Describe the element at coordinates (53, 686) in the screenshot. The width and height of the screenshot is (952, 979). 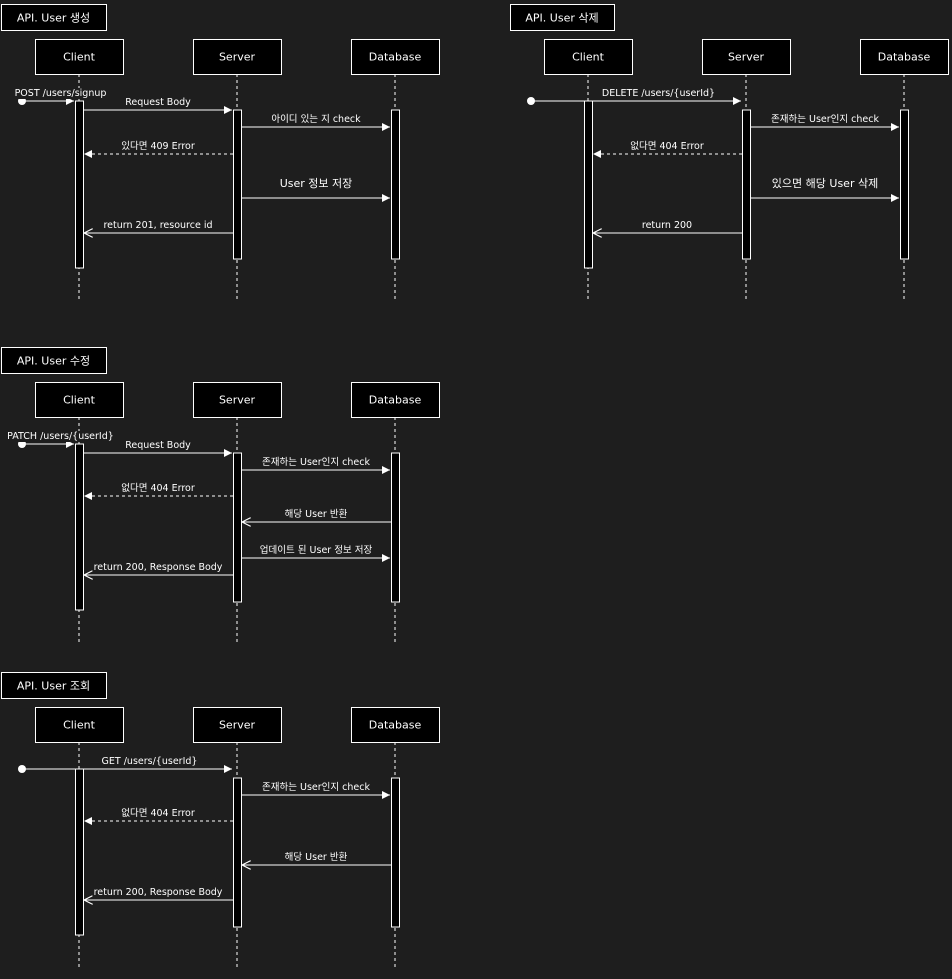
I see `diagram-title: API. User 조회` at that location.